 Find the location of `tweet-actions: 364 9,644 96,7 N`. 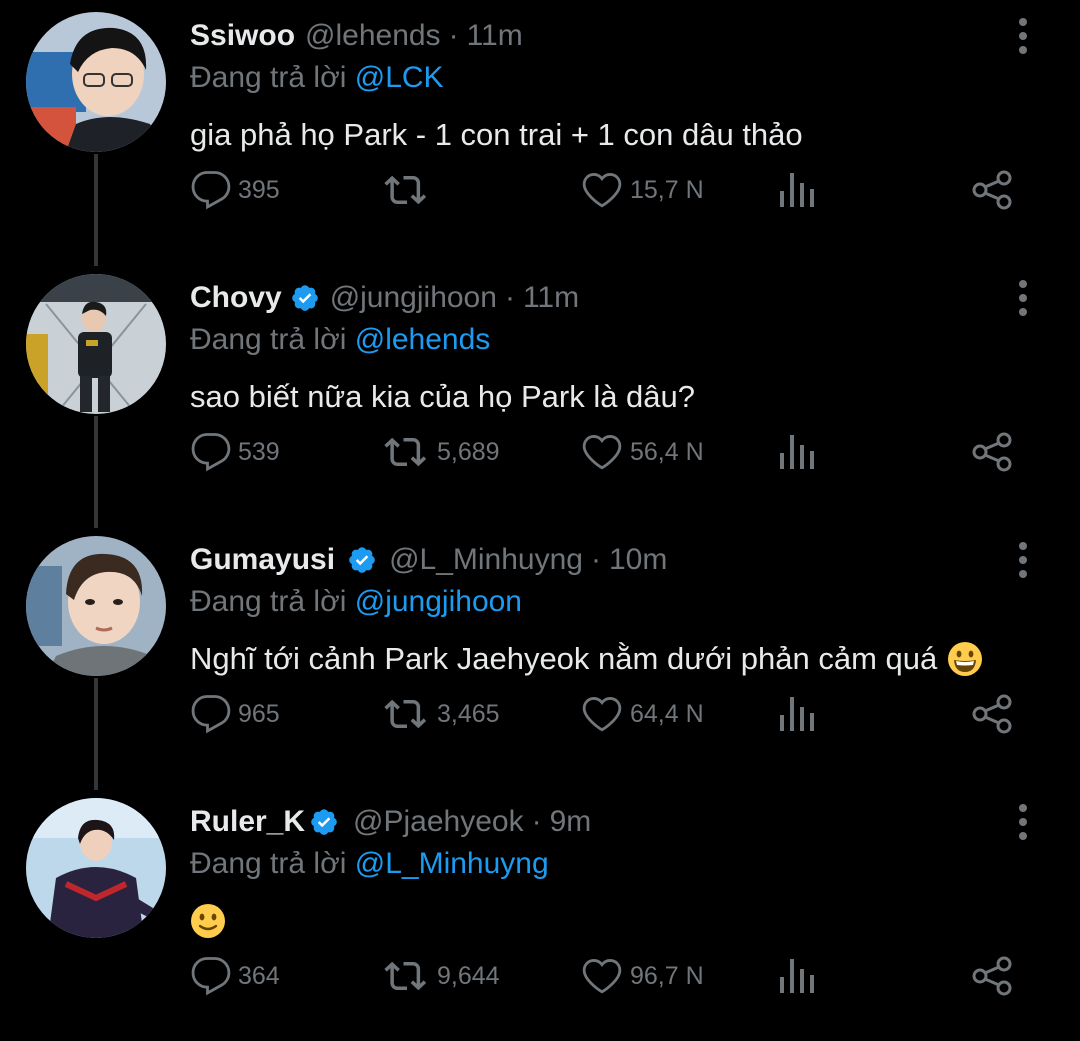

tweet-actions: 364 9,644 96,7 N is located at coordinates (540, 976).